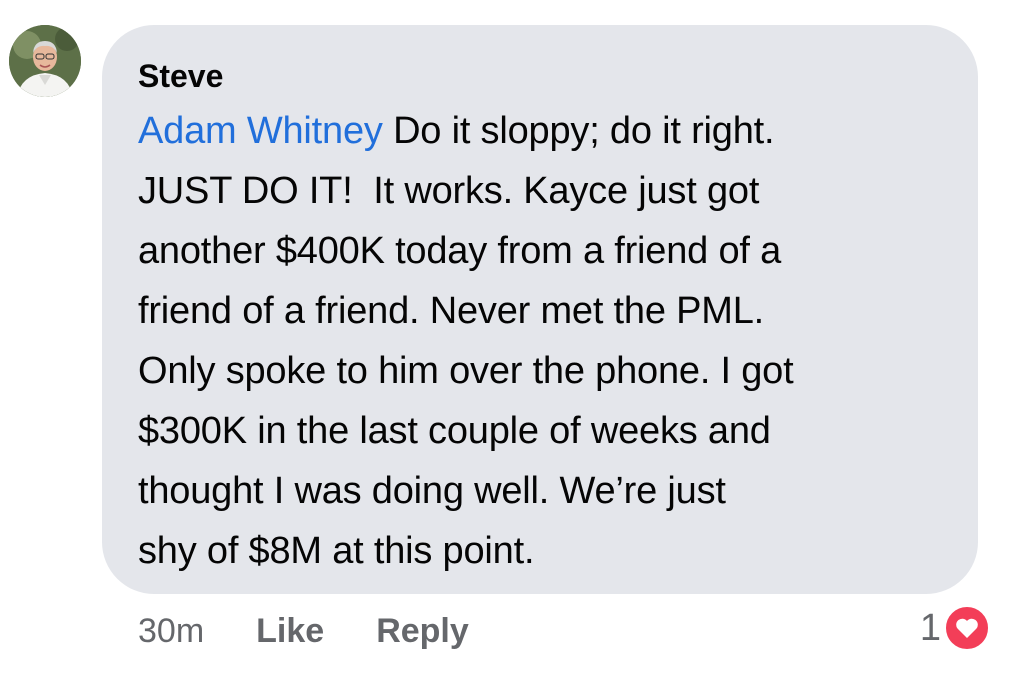 The image size is (1009, 683). I want to click on avatar-photo, so click(45, 61).